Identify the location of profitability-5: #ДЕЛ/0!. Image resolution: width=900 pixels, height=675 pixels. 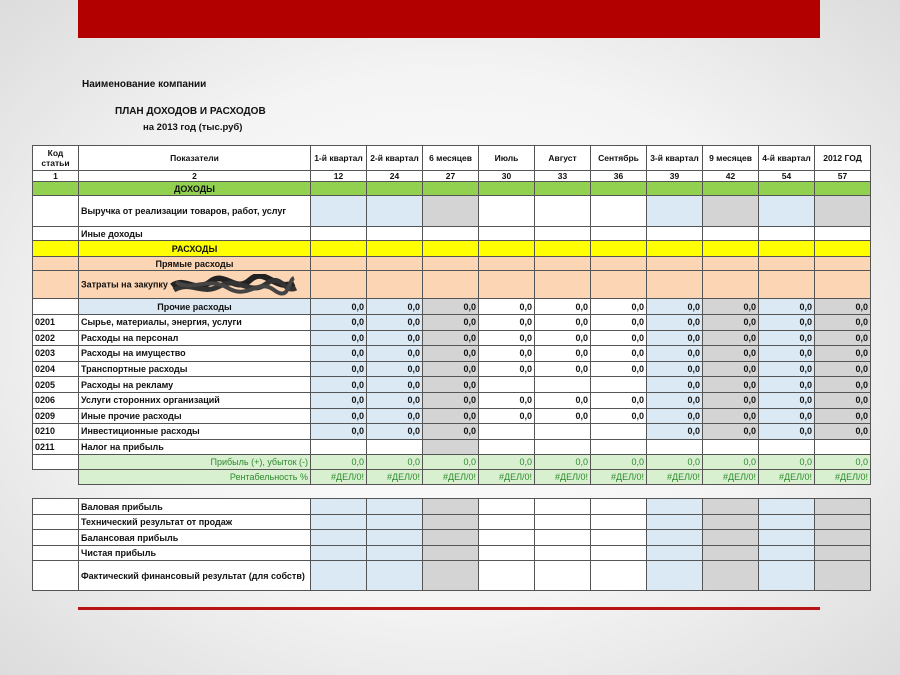
(562, 477).